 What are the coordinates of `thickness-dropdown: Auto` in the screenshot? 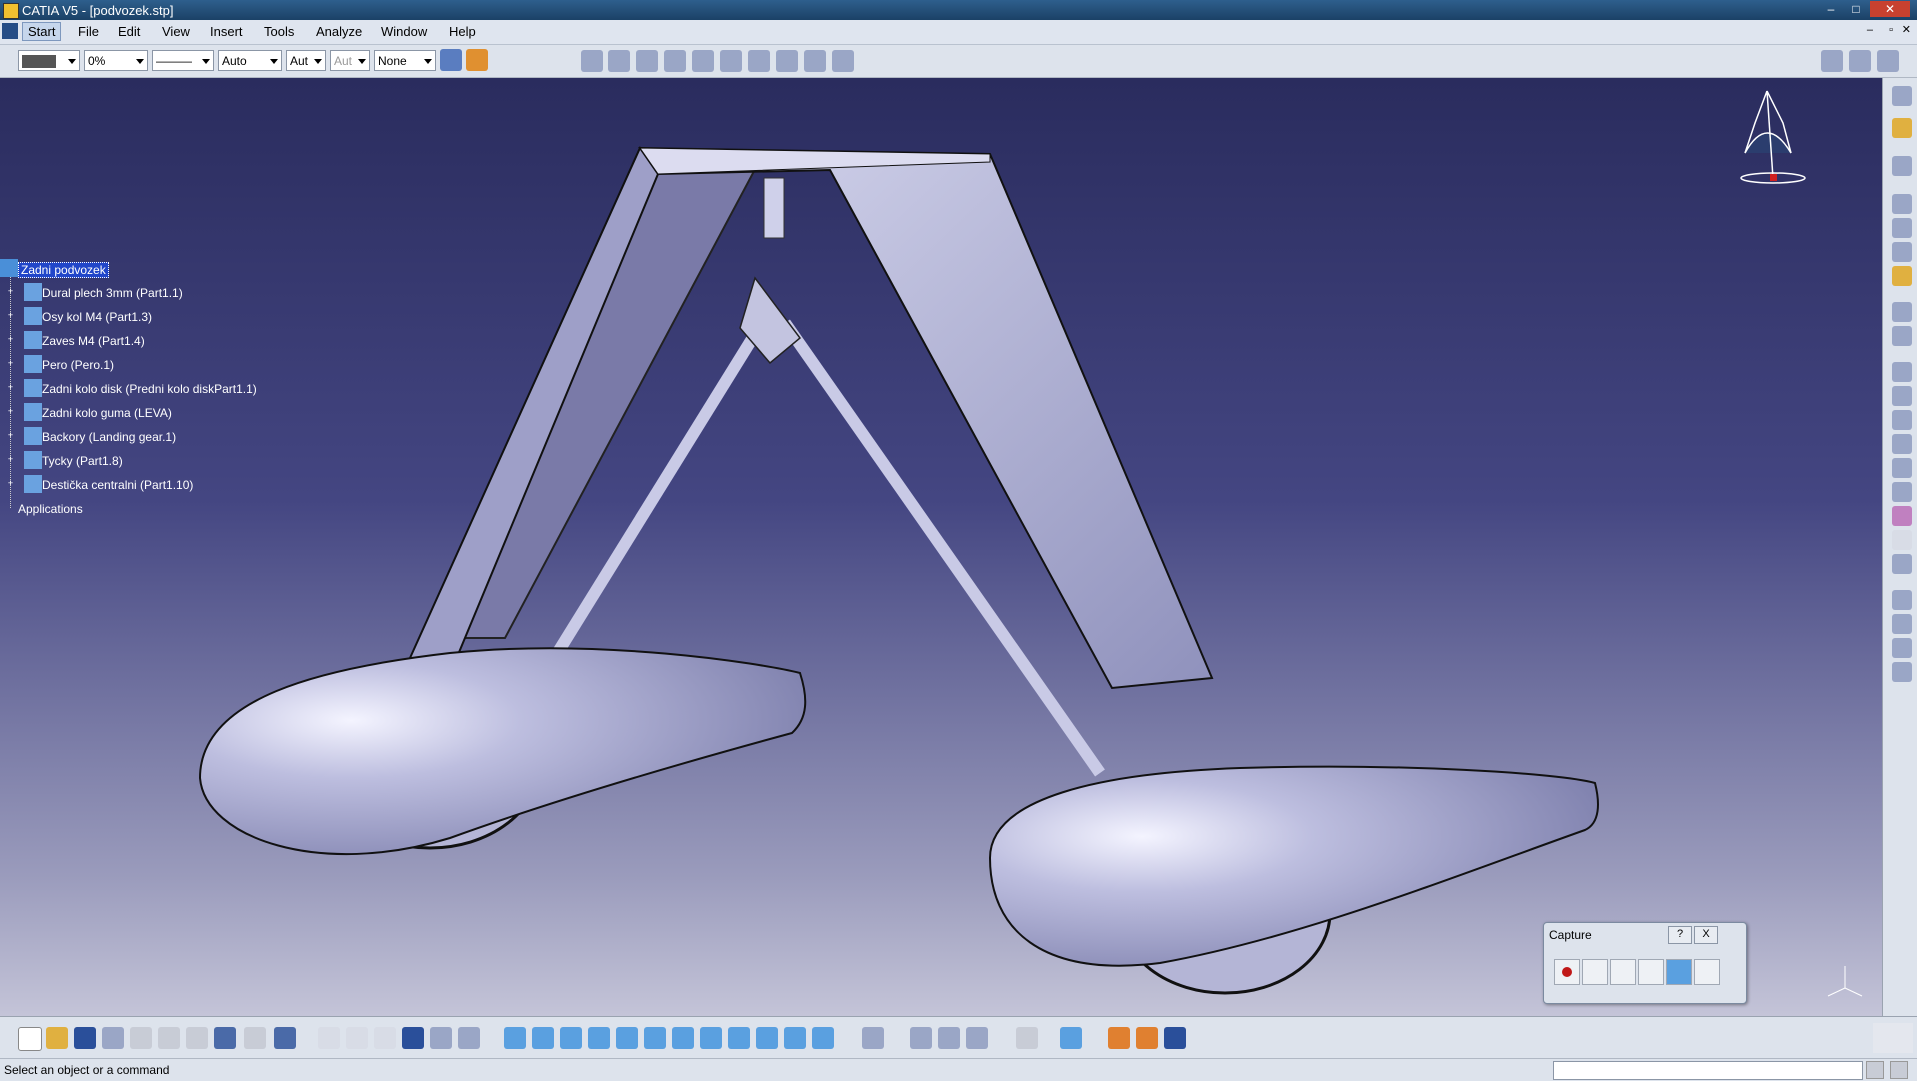 It's located at (250, 60).